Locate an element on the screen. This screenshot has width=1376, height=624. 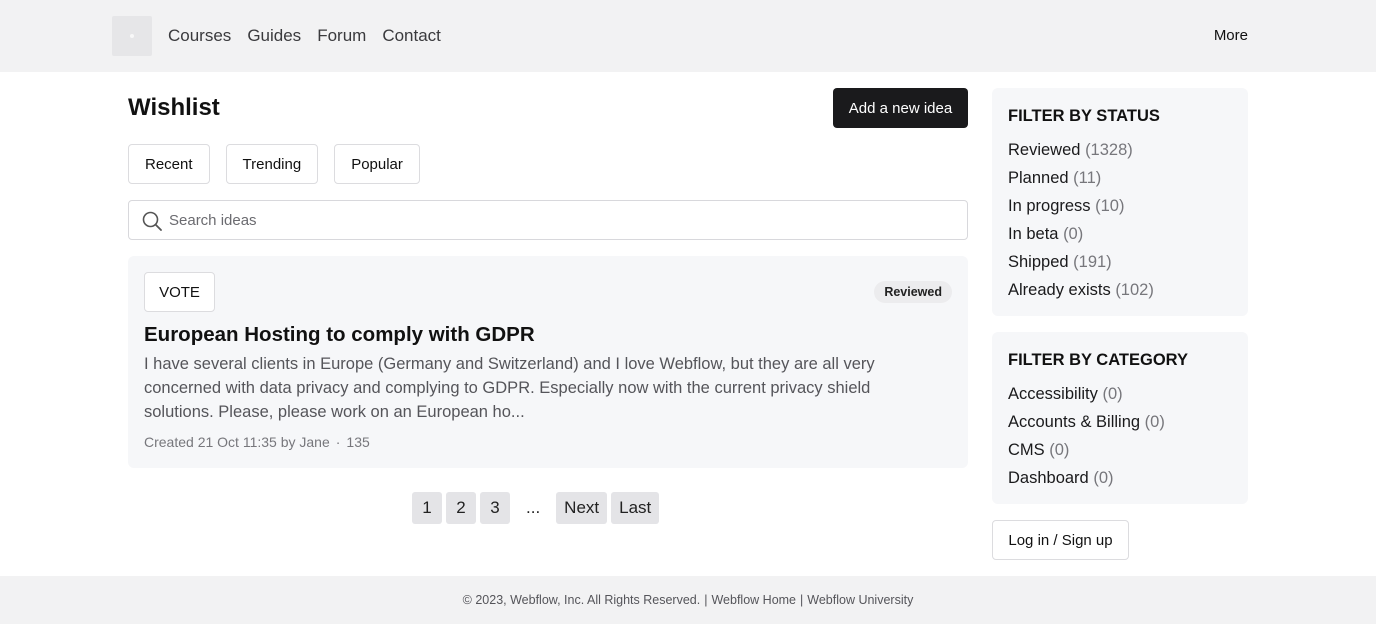
nav-link-contact: Contact is located at coordinates (411, 36).